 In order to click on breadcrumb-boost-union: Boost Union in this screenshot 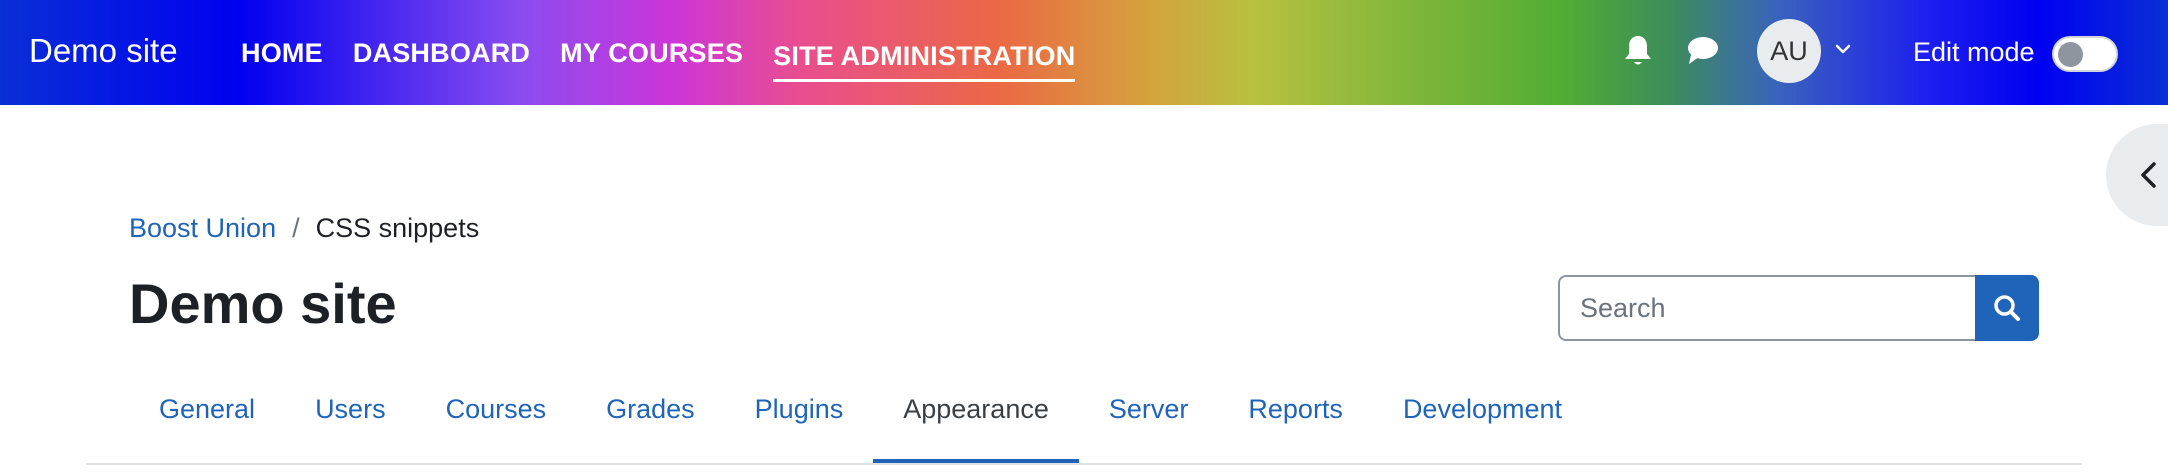, I will do `click(202, 228)`.